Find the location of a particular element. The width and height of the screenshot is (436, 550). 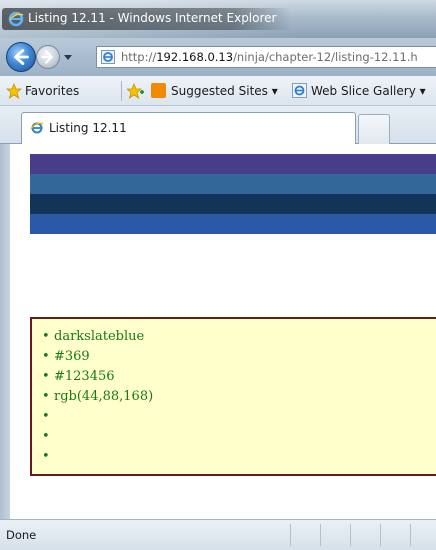

list-item: • #123456 is located at coordinates (78, 376).